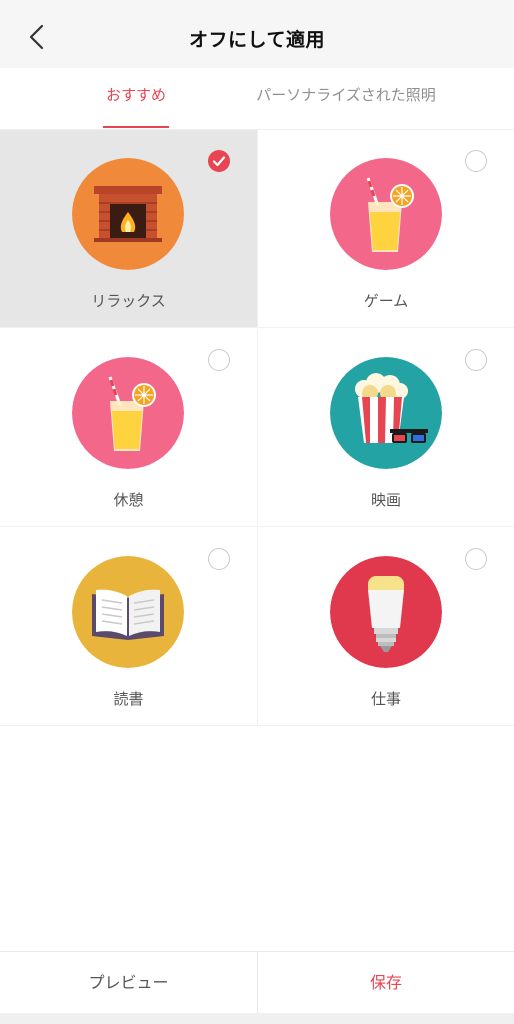 This screenshot has width=514, height=1024. What do you see at coordinates (257, 40) in the screenshot?
I see `page-title: オフにして適用` at bounding box center [257, 40].